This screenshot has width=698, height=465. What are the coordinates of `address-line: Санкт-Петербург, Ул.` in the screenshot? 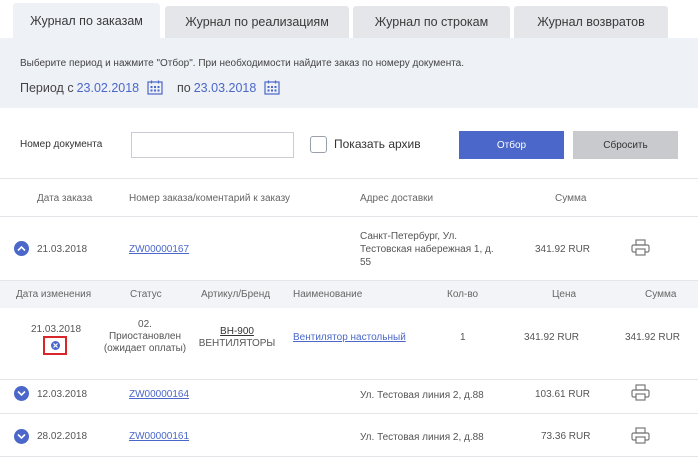 It's located at (409, 236).